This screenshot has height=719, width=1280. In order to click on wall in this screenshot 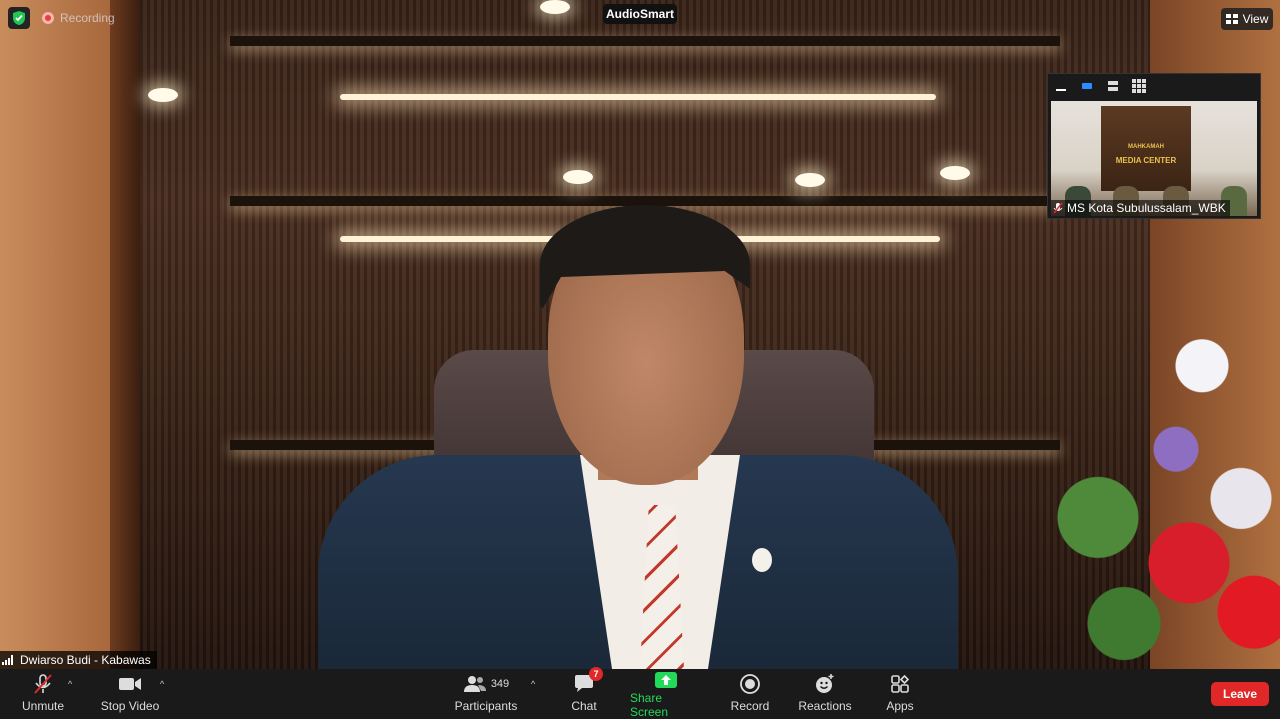, I will do `click(55, 334)`.